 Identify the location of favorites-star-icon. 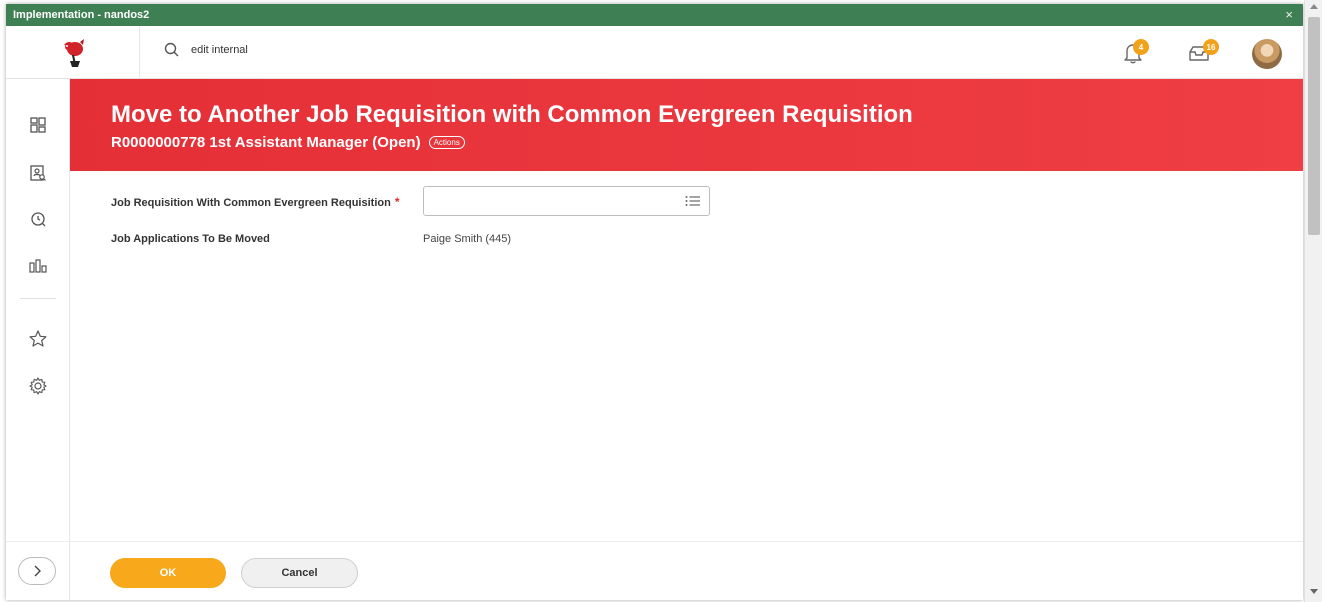
(38, 339).